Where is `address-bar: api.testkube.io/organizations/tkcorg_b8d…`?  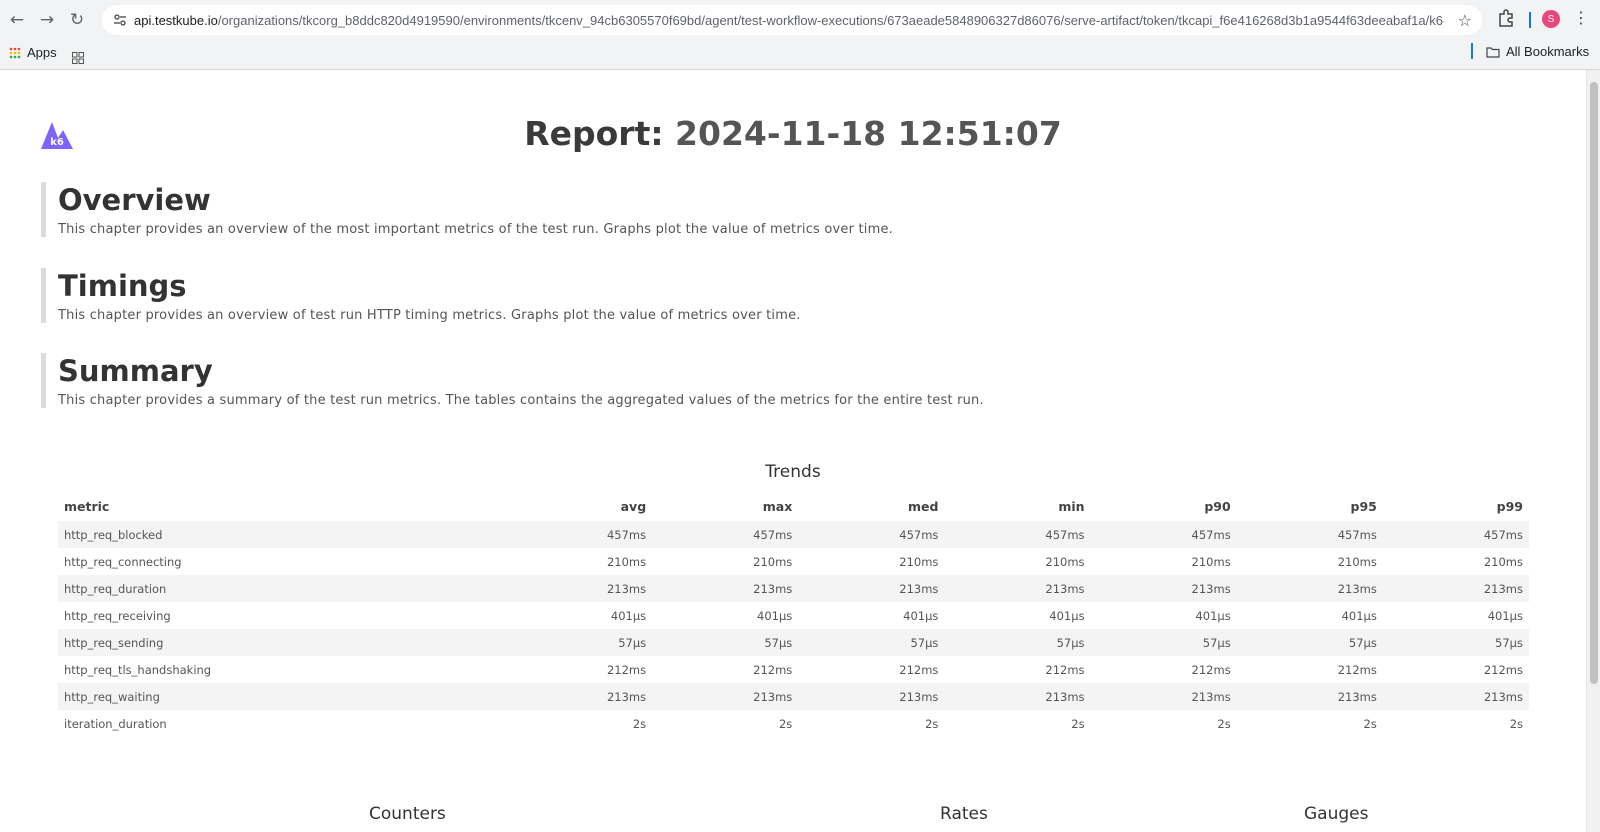
address-bar: api.testkube.io/organizations/tkcorg_b8d… is located at coordinates (792, 20).